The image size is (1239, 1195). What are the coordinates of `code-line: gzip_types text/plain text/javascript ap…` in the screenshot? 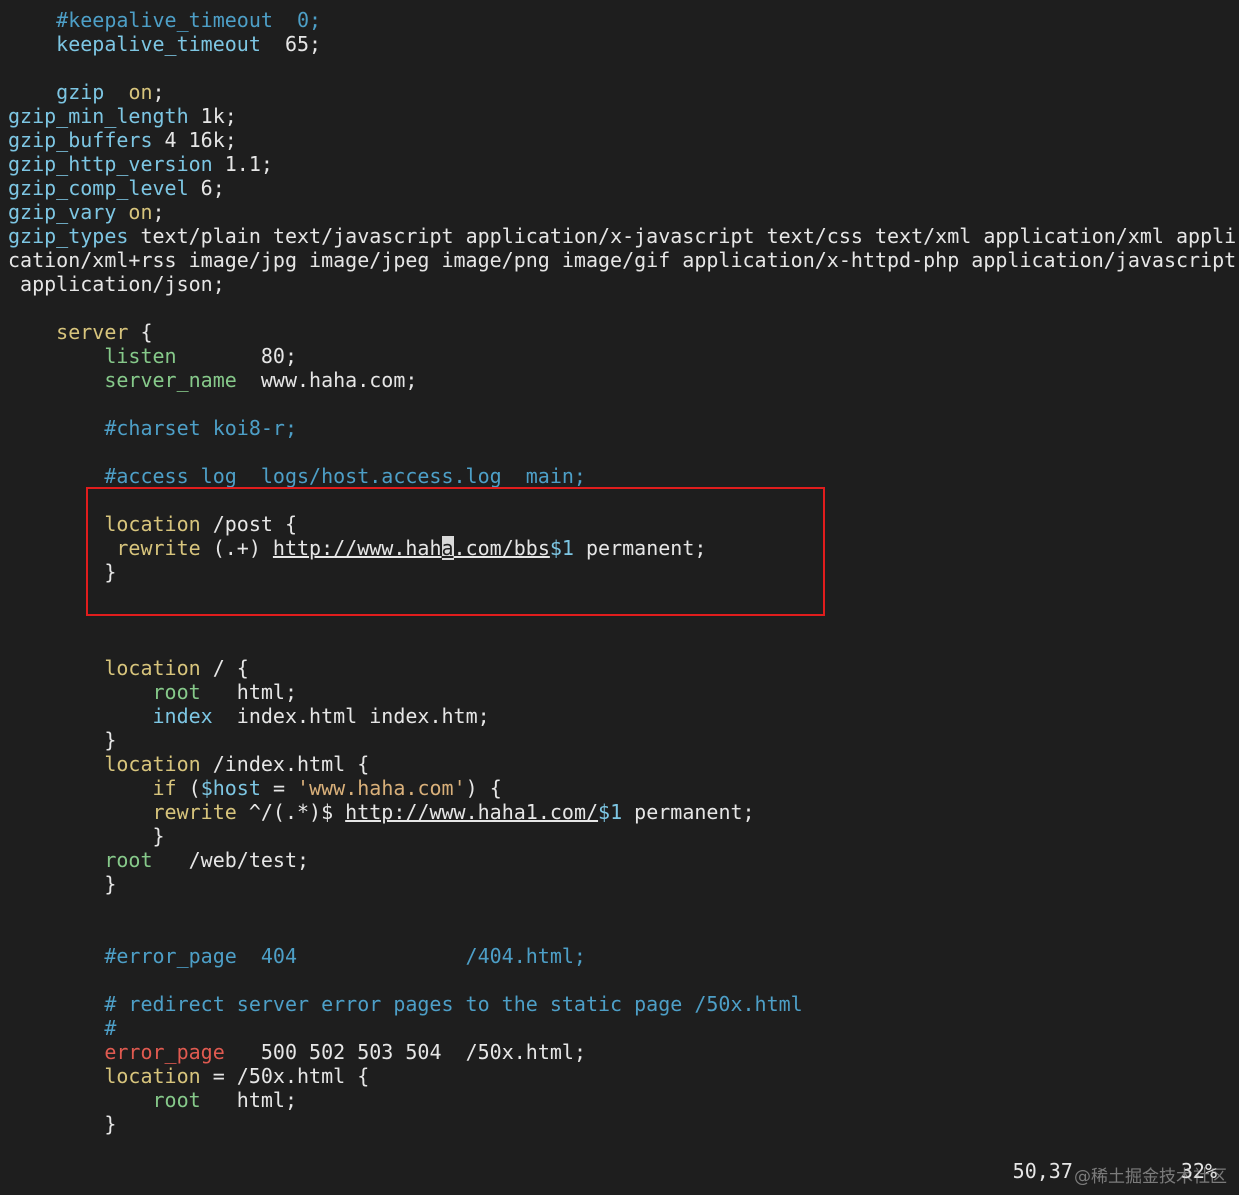 It's located at (623, 236).